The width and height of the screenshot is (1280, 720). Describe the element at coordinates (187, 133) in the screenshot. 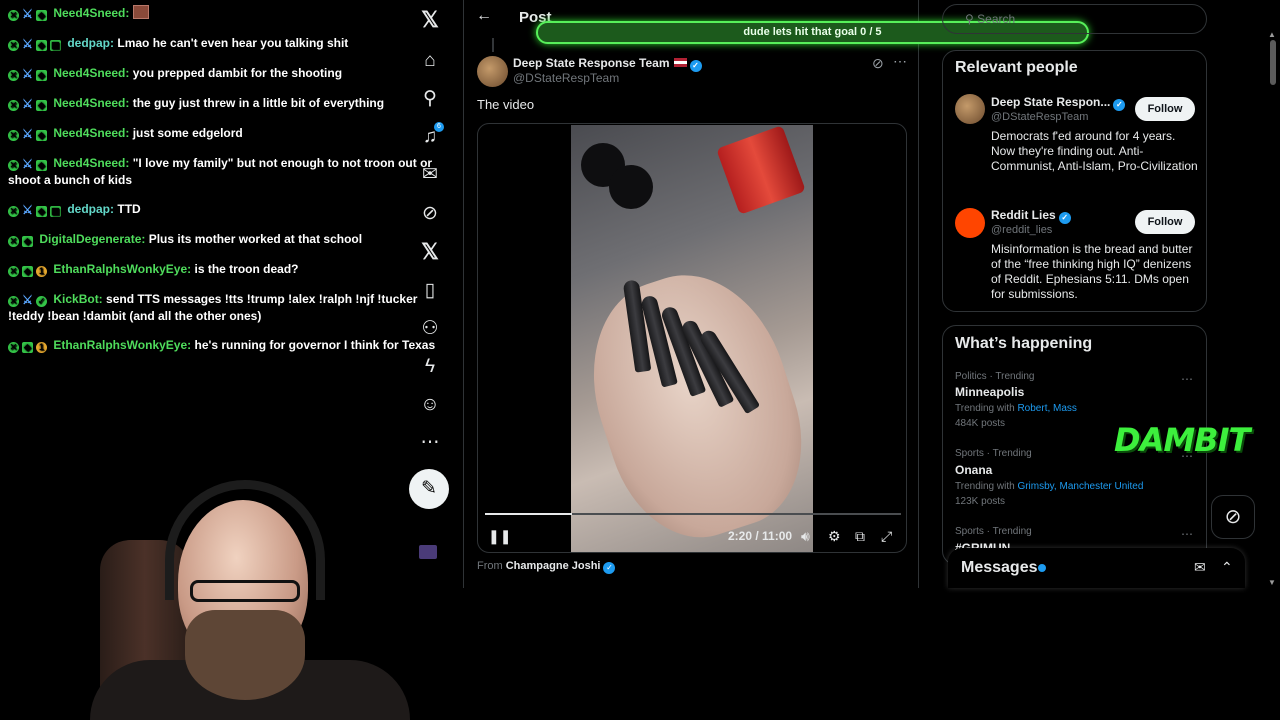

I see `chat-text: just some edgelord` at that location.